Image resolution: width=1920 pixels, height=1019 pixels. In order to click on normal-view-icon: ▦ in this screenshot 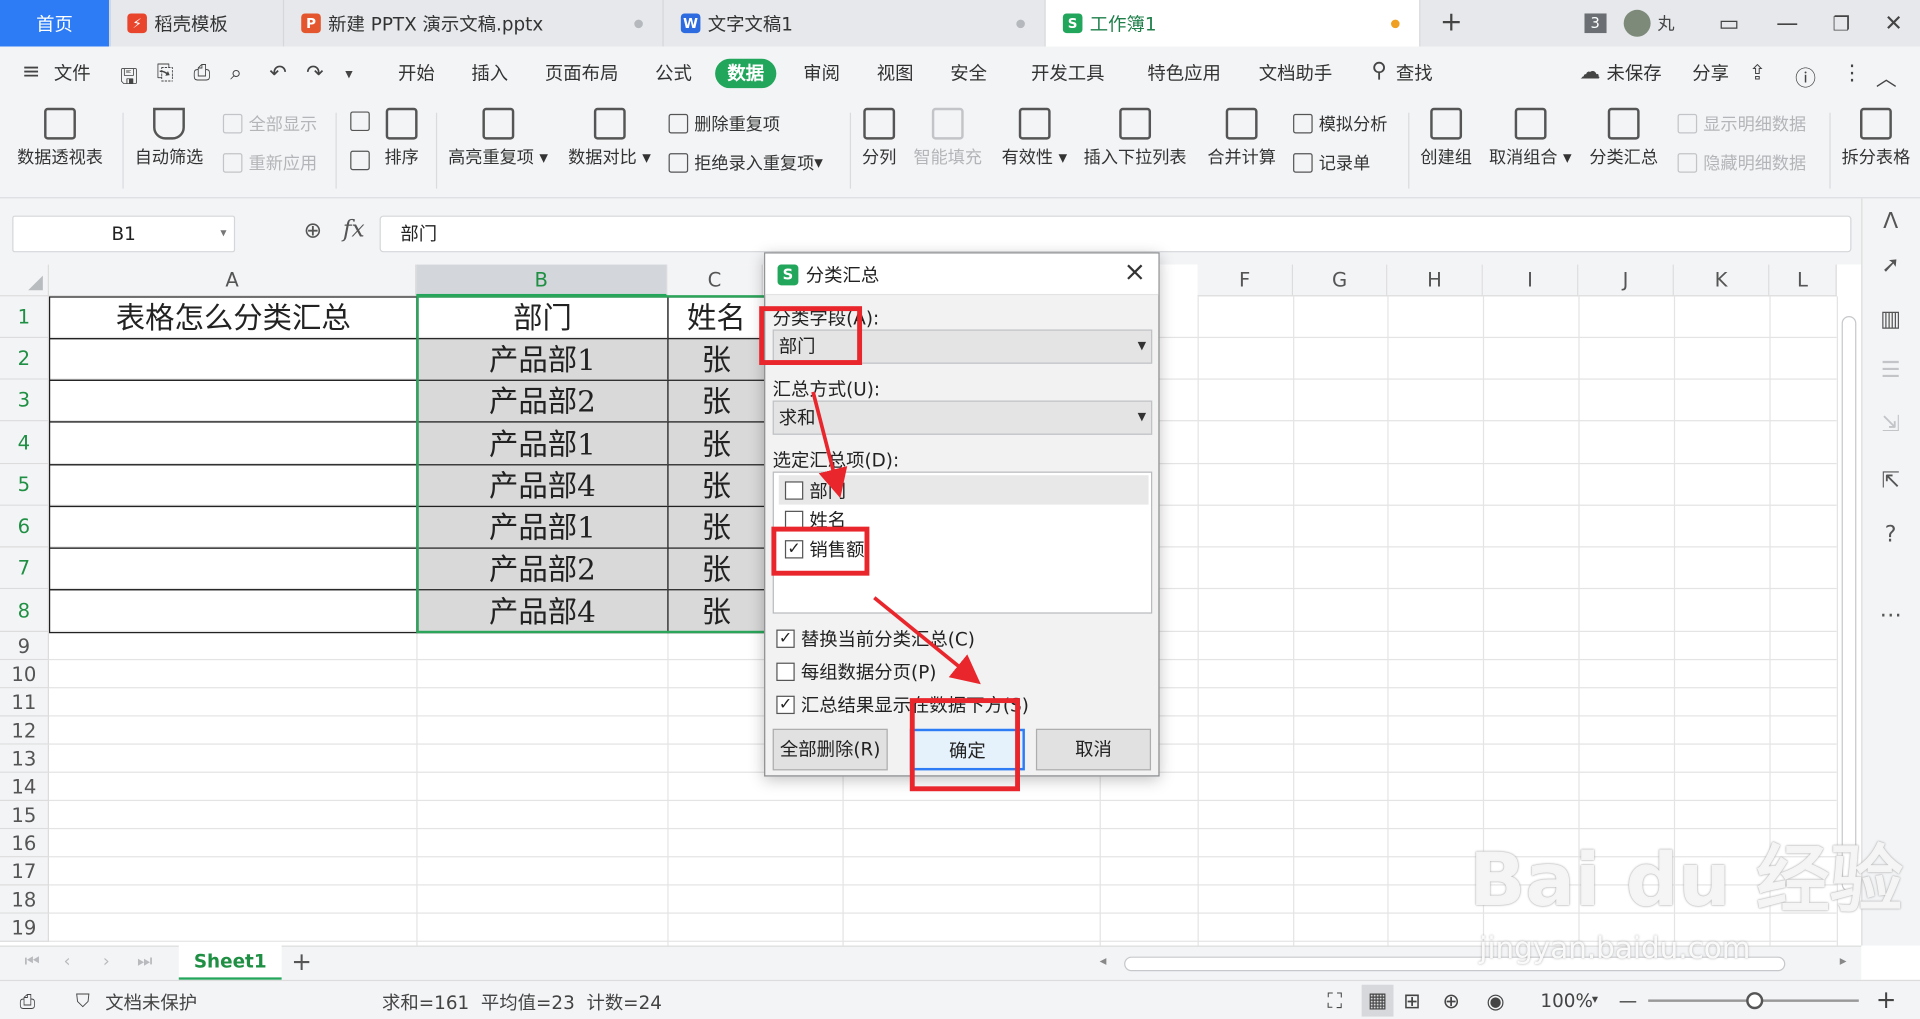, I will do `click(1377, 1000)`.